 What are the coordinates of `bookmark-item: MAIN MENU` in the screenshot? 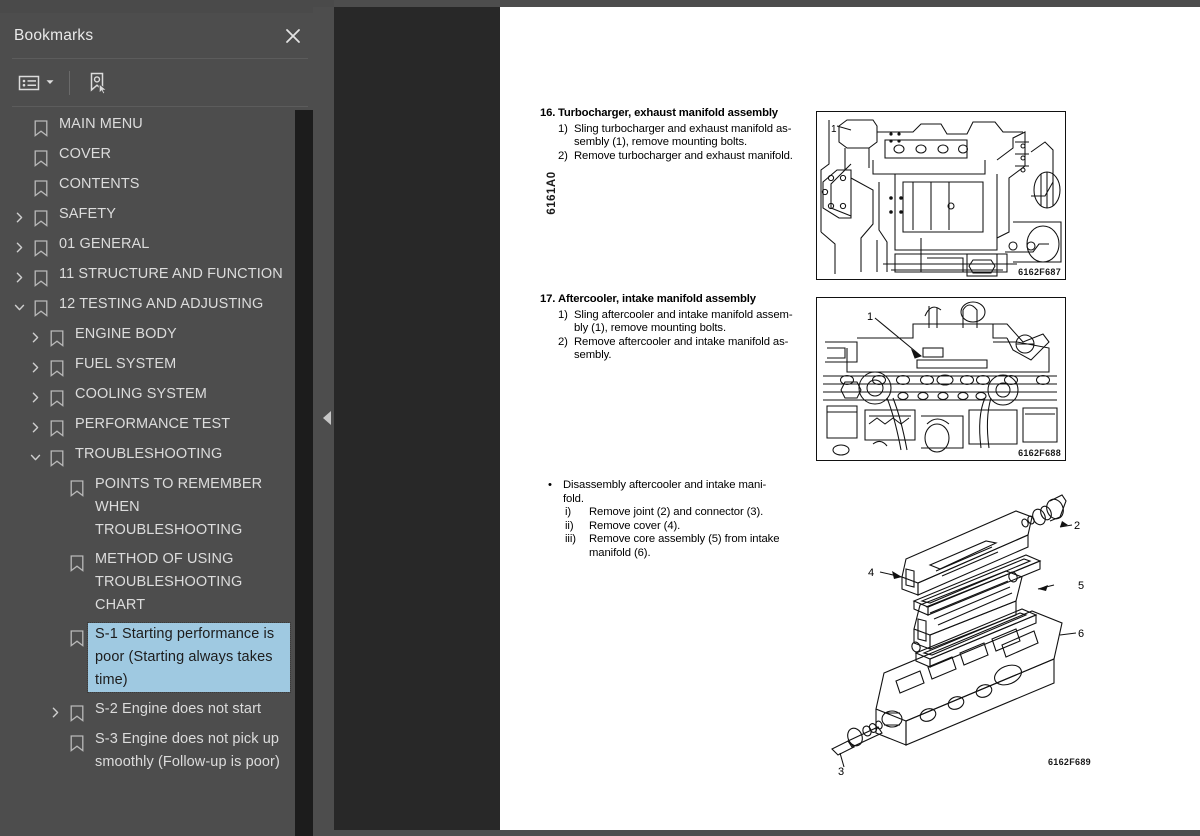 It's located at (148, 125).